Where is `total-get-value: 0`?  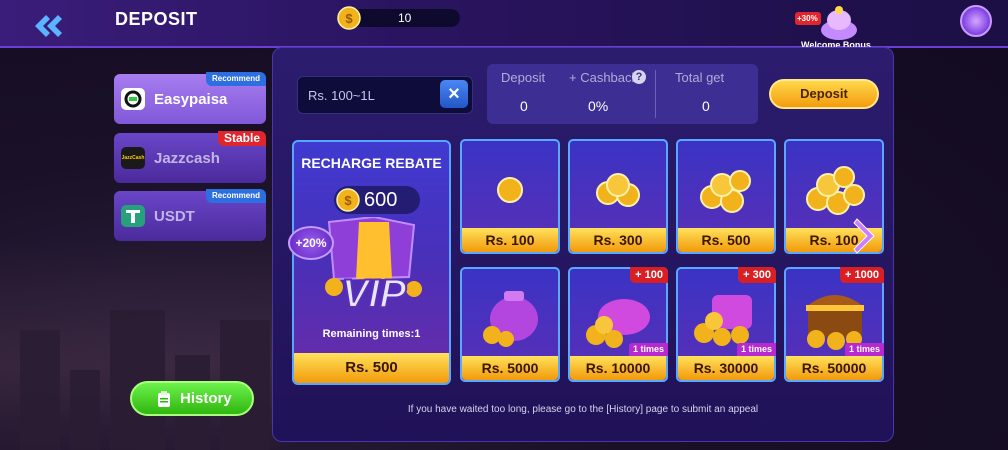 total-get-value: 0 is located at coordinates (706, 106).